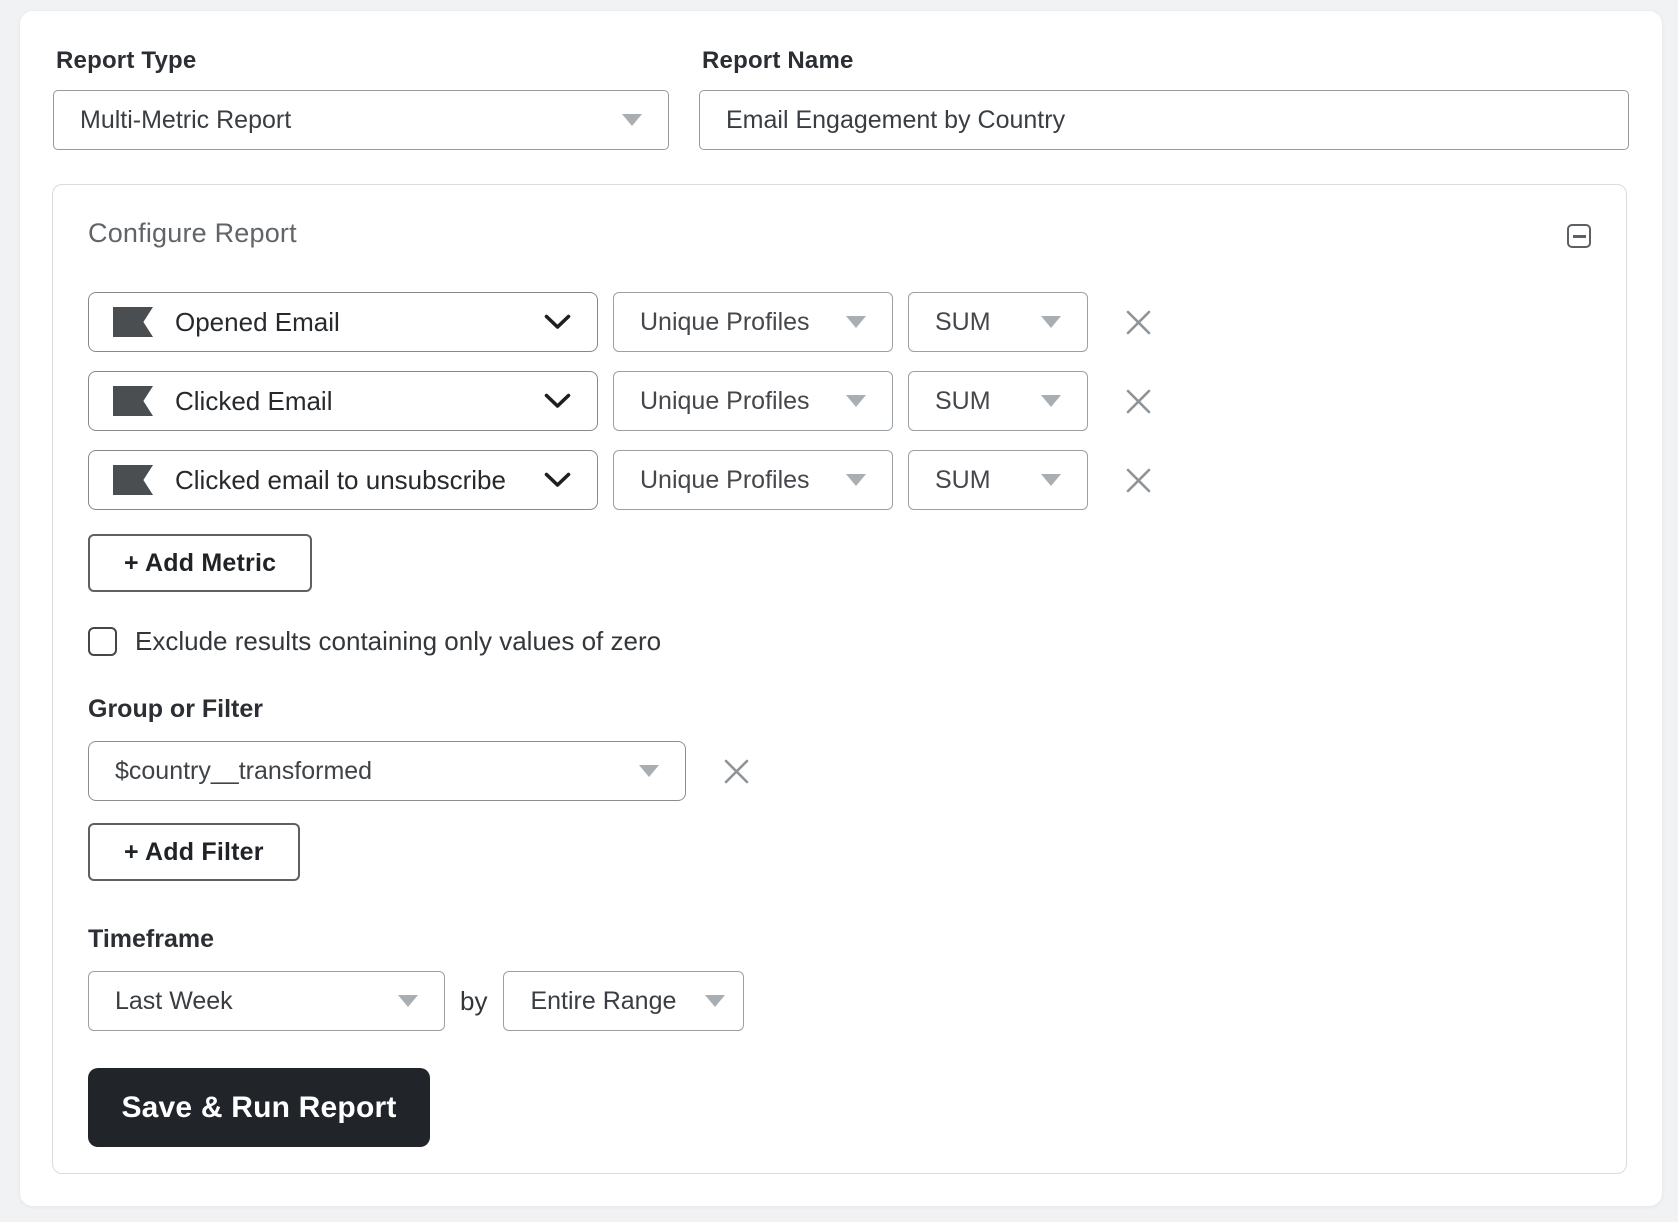 This screenshot has width=1678, height=1222. Describe the element at coordinates (387, 771) in the screenshot. I see `group-filter-select: $country__transformed` at that location.